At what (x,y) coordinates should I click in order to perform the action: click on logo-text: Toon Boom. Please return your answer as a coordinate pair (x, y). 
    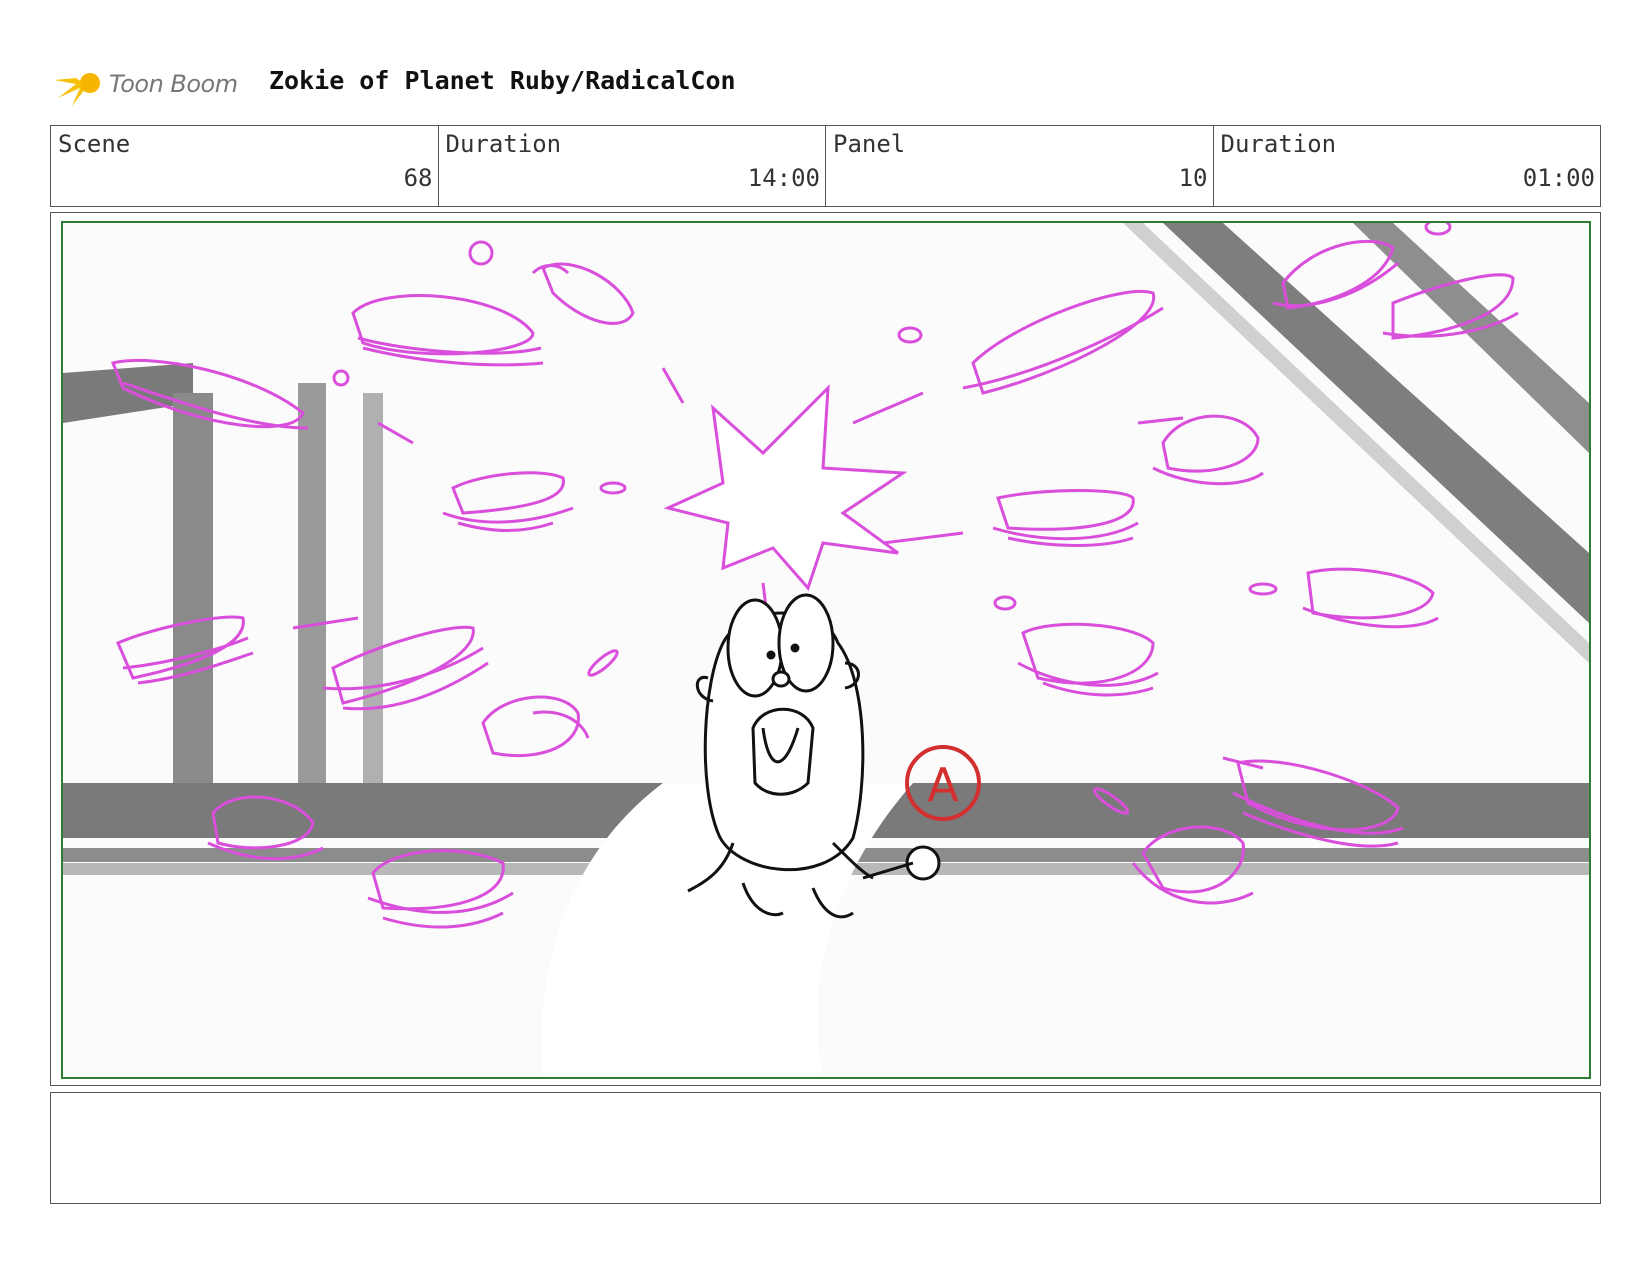
    Looking at the image, I should click on (173, 84).